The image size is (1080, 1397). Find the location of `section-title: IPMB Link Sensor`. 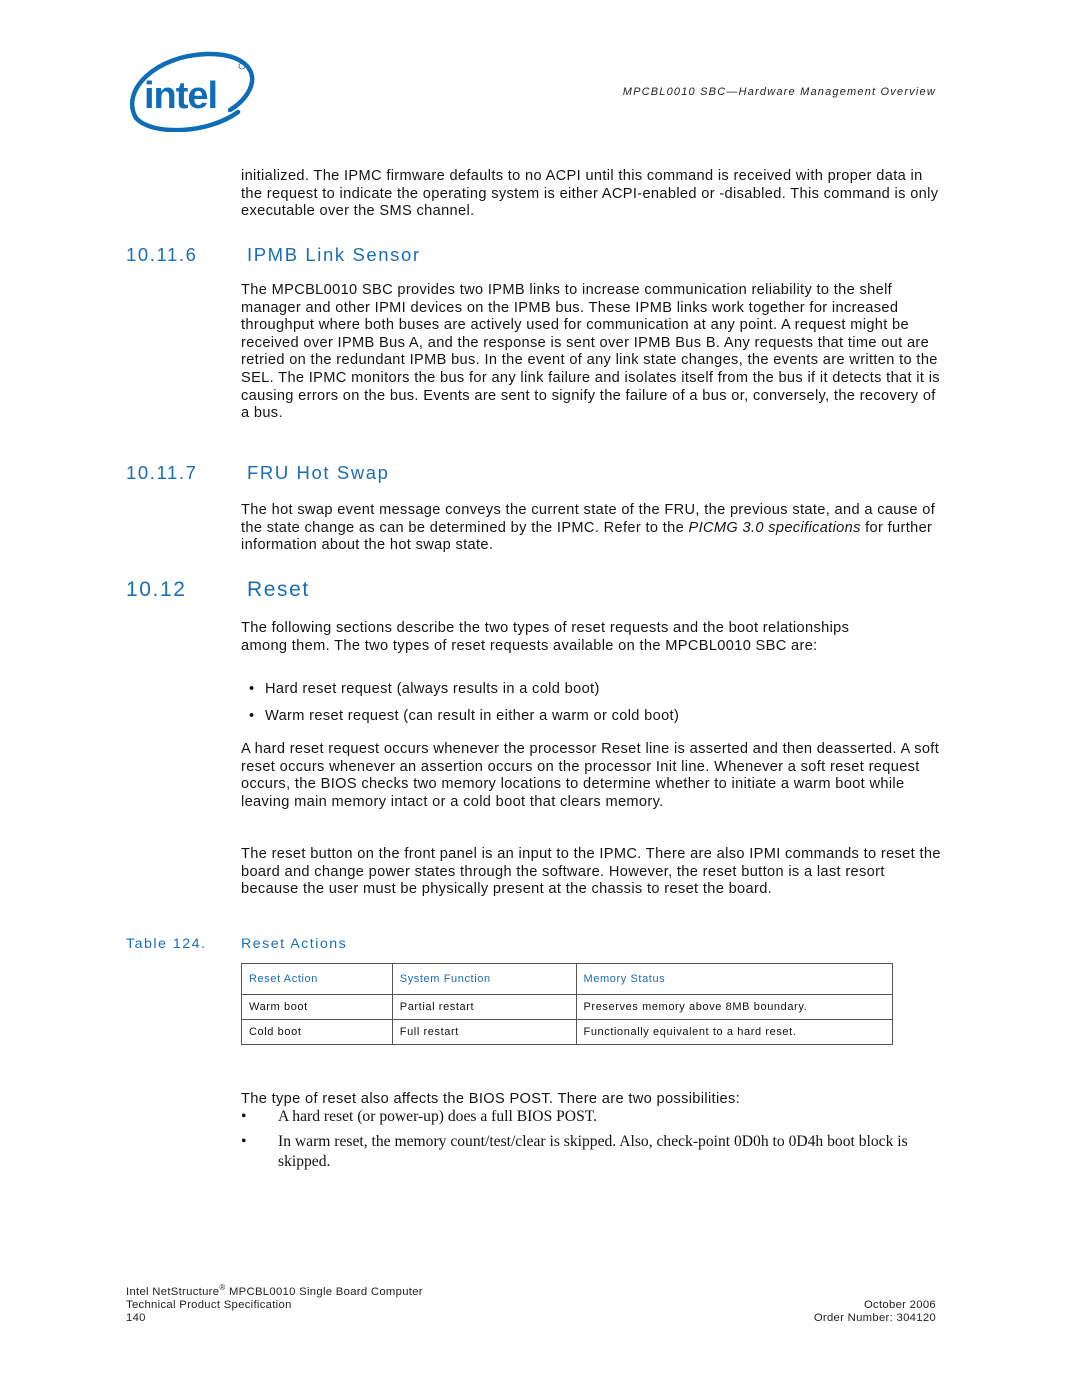

section-title: IPMB Link Sensor is located at coordinates (334, 254).